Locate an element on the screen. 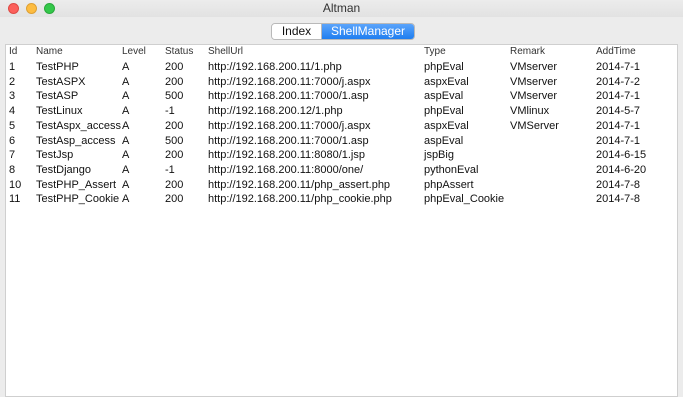 The image size is (683, 397). cell-id: 7 is located at coordinates (12, 155).